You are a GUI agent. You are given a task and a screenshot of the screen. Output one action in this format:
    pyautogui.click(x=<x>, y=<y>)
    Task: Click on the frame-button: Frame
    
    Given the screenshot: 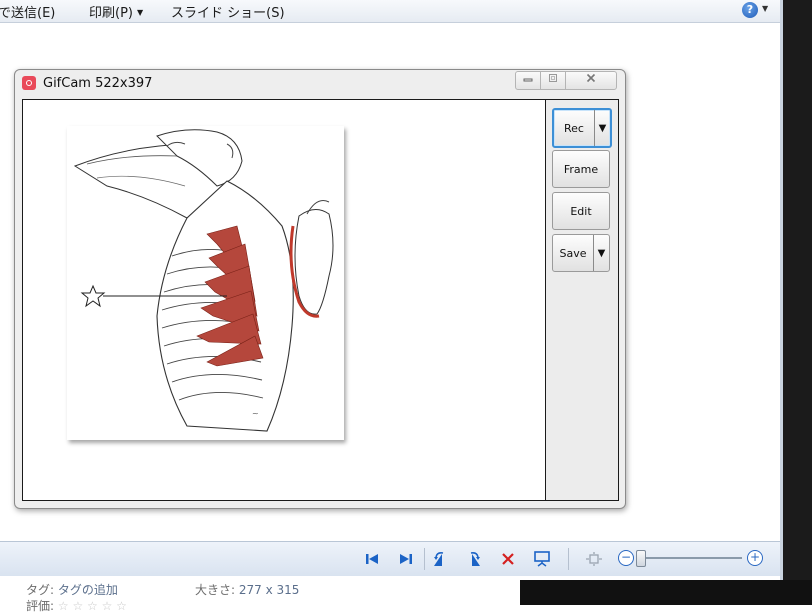 What is the action you would take?
    pyautogui.click(x=581, y=169)
    